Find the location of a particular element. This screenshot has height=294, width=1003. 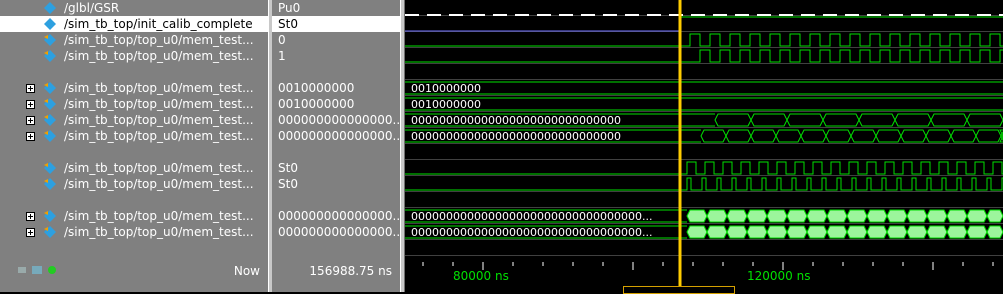

signal-row: /sim_tb_top/init_calib_complete is located at coordinates (136, 24).